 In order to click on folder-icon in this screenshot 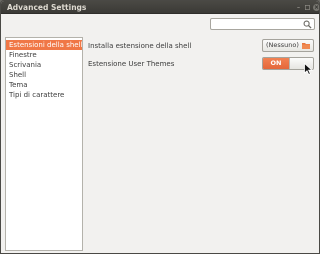, I will do `click(306, 46)`.